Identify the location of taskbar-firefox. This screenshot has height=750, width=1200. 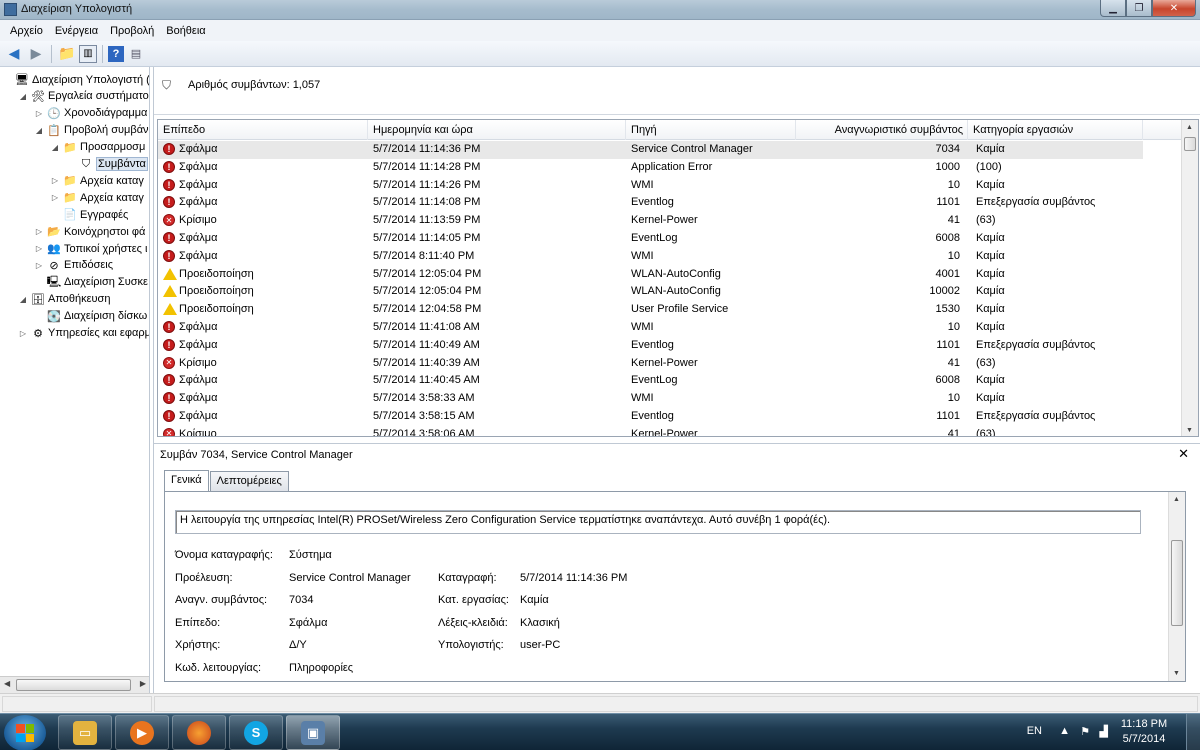
(199, 732).